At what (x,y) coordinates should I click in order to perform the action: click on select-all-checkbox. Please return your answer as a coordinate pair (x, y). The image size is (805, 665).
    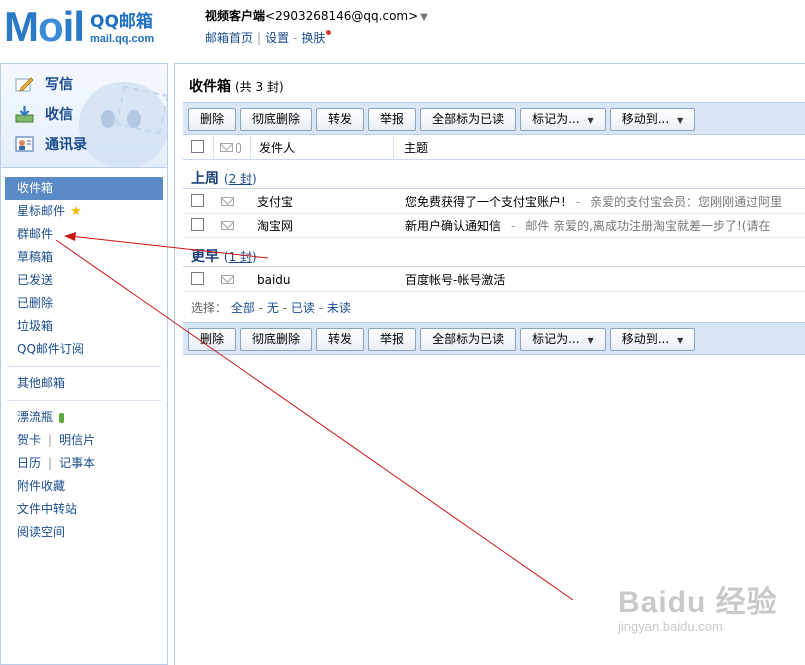
    Looking at the image, I should click on (197, 146).